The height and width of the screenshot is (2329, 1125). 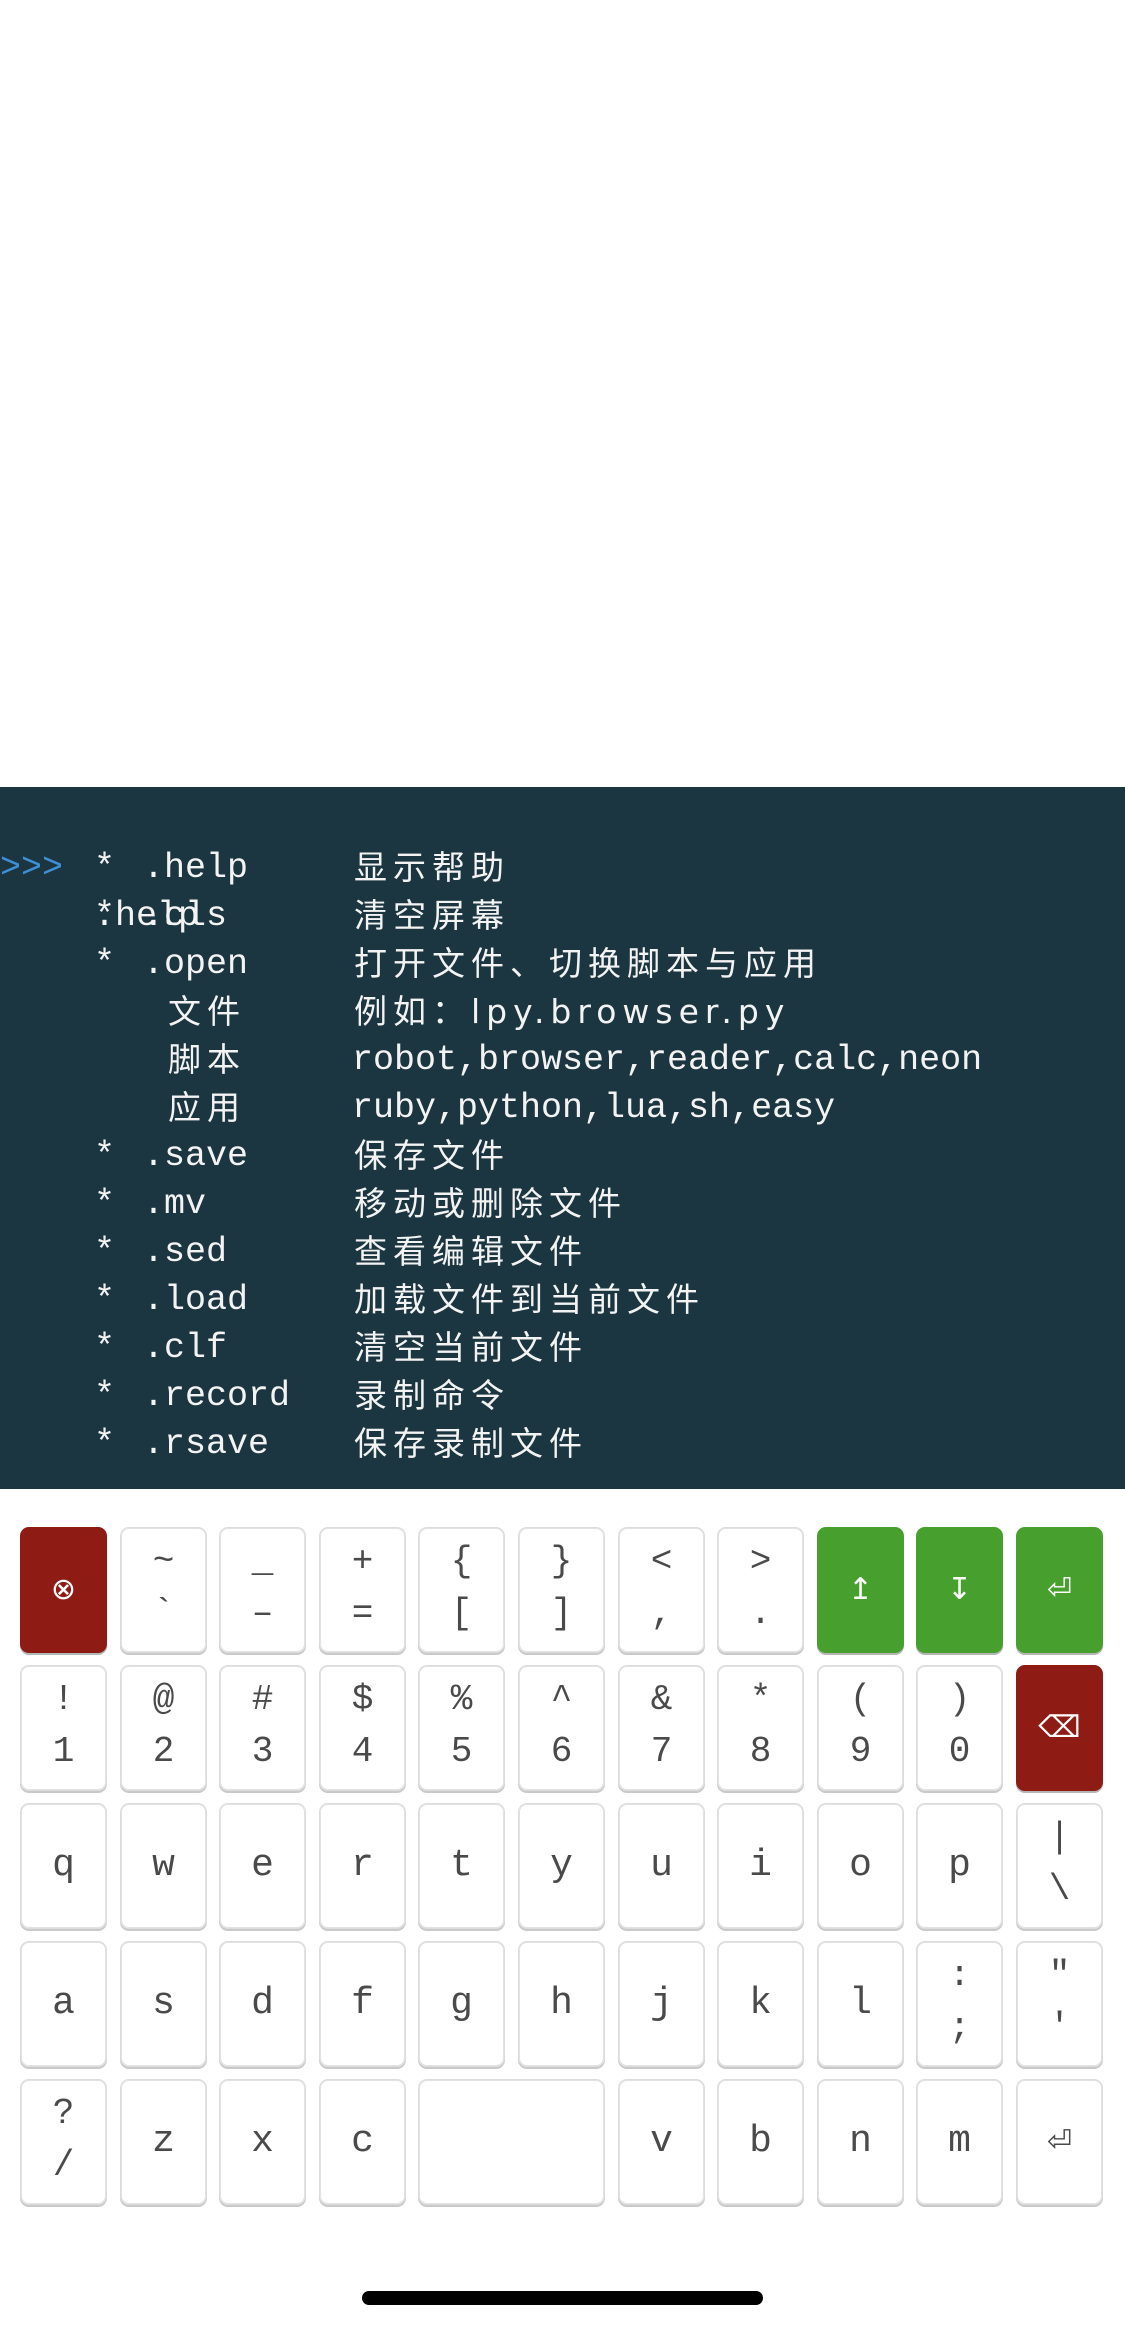 What do you see at coordinates (760, 1699) in the screenshot?
I see `key-shift-label: *` at bounding box center [760, 1699].